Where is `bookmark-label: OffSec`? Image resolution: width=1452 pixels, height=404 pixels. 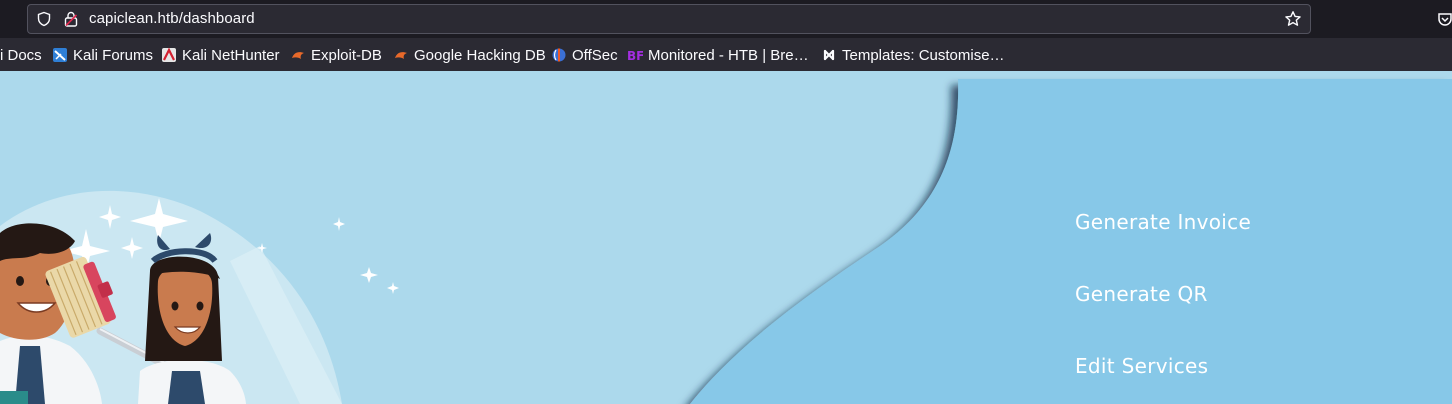 bookmark-label: OffSec is located at coordinates (595, 55).